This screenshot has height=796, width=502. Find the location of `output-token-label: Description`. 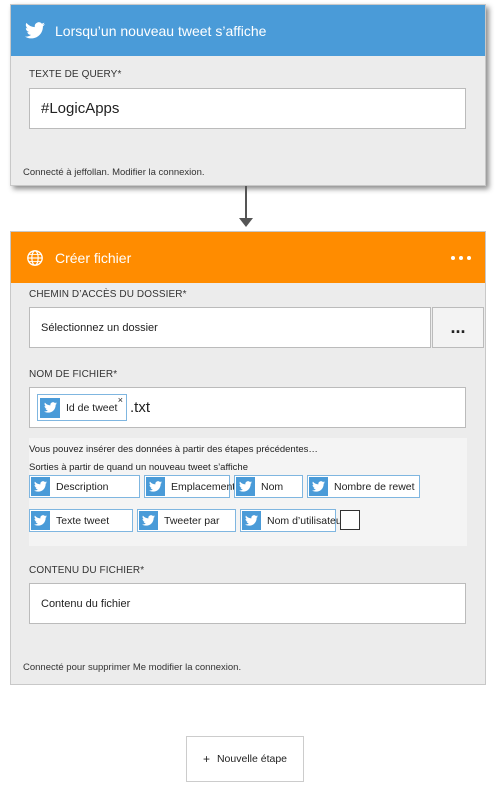

output-token-label: Description is located at coordinates (82, 486).